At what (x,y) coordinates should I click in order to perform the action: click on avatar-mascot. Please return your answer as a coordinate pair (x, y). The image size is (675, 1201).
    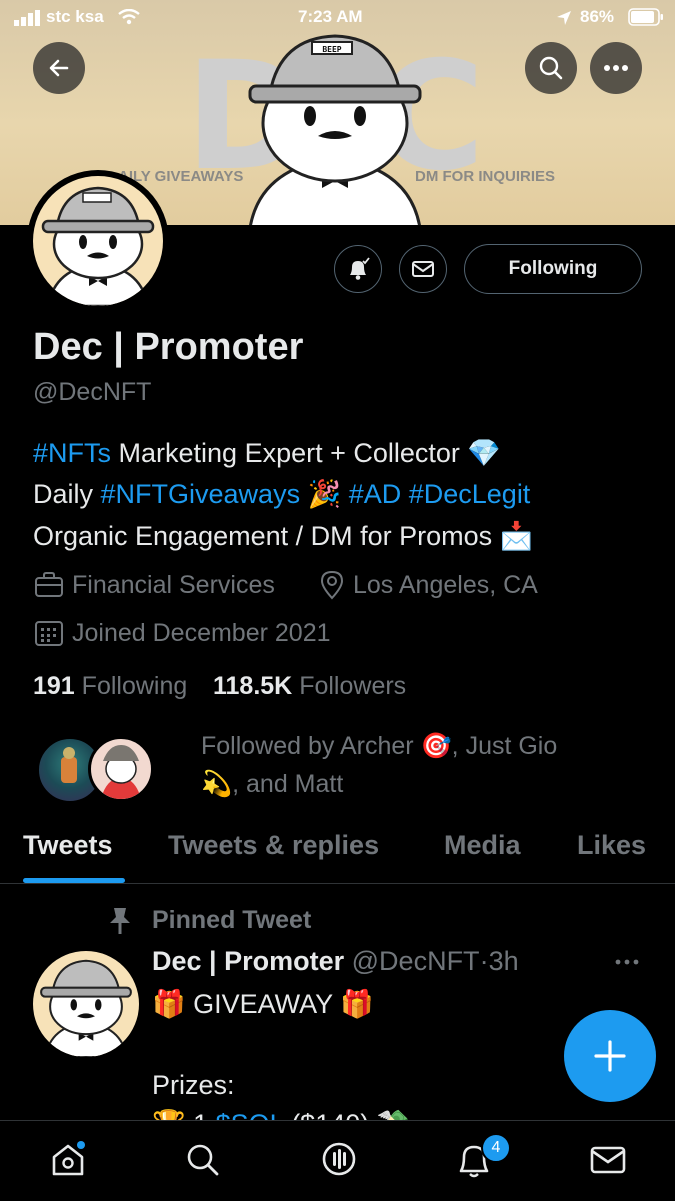
    Looking at the image, I should click on (98, 246).